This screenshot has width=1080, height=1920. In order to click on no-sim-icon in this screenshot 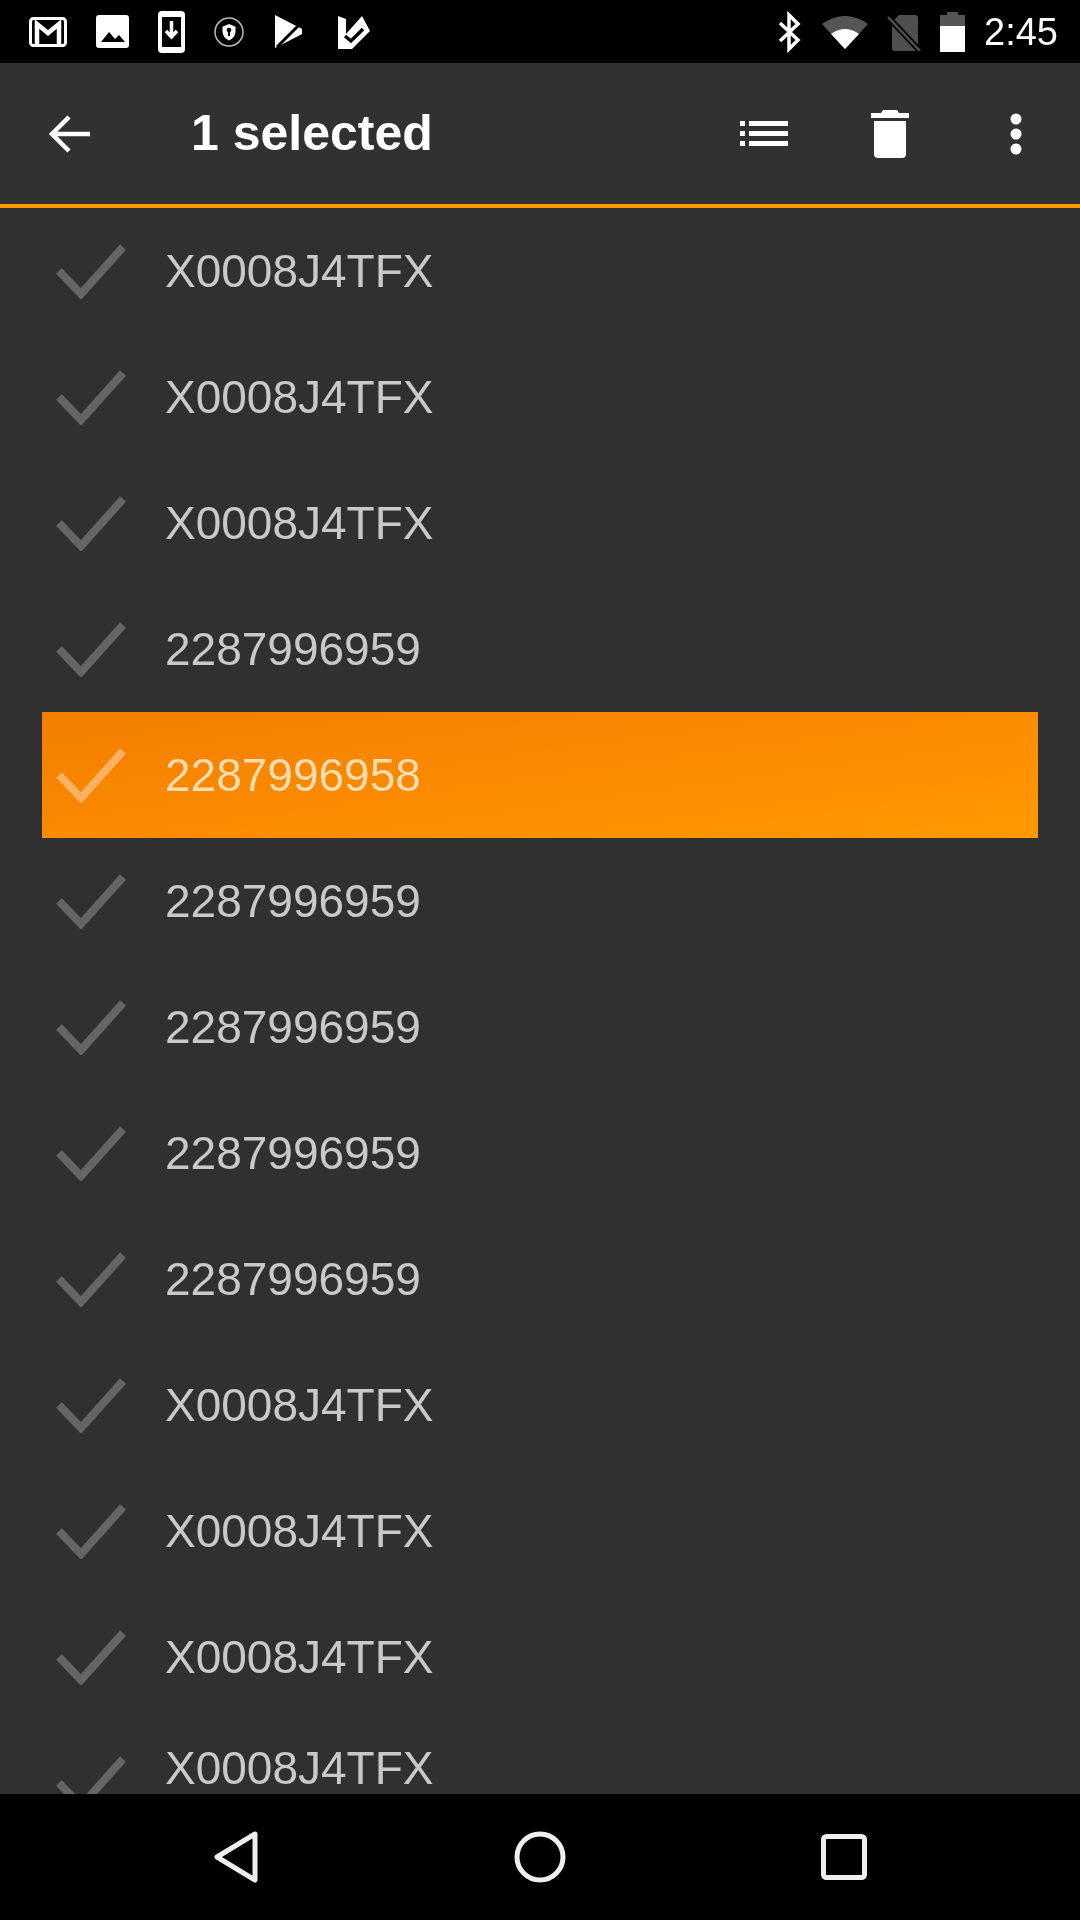, I will do `click(904, 31)`.